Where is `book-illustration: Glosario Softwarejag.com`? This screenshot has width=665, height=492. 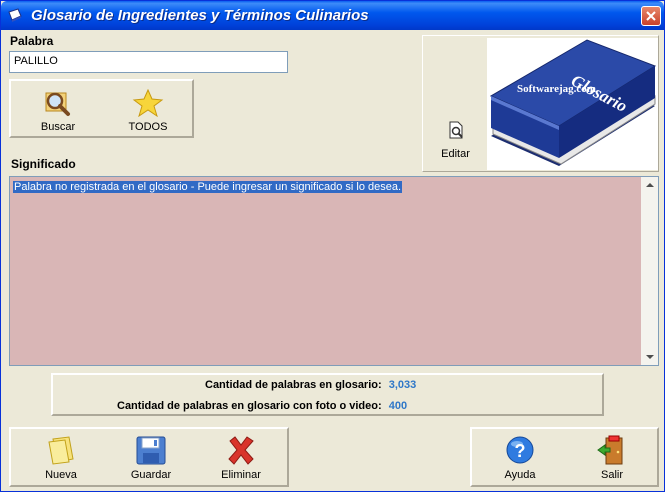 book-illustration: Glosario Softwarejag.com is located at coordinates (573, 102).